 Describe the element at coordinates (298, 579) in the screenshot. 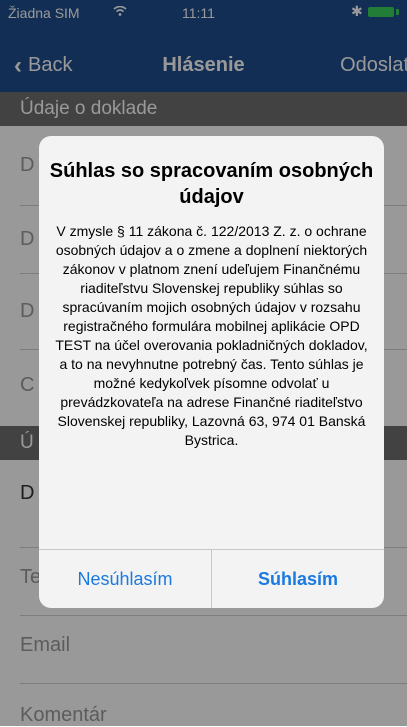

I see `accept-button: Súhlasím` at that location.